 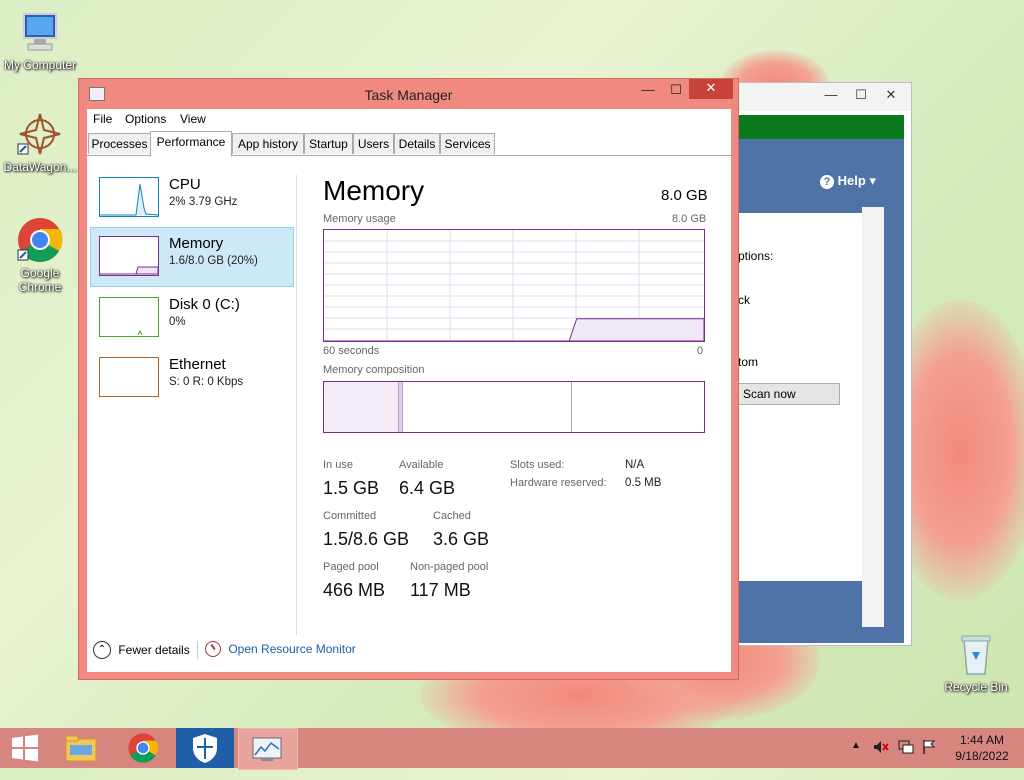 I want to click on cached-value: 3.6 GB, so click(x=461, y=539).